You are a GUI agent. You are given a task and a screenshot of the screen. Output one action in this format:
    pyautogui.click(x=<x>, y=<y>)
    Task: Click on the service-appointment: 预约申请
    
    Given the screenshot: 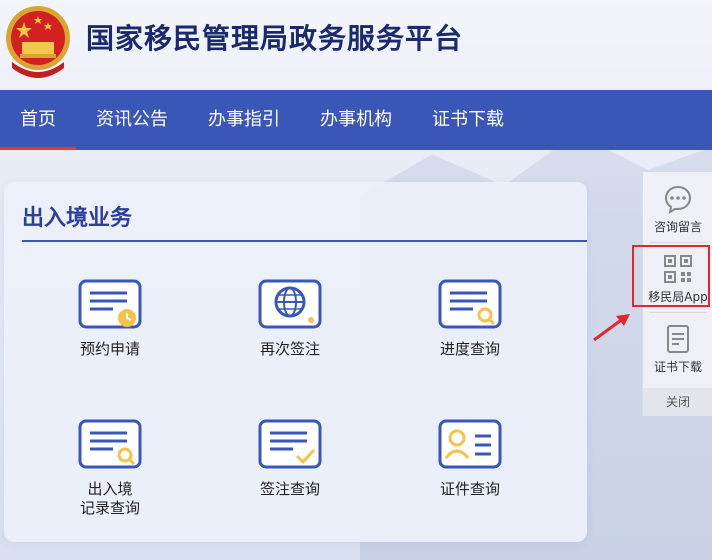 What is the action you would take?
    pyautogui.click(x=110, y=318)
    